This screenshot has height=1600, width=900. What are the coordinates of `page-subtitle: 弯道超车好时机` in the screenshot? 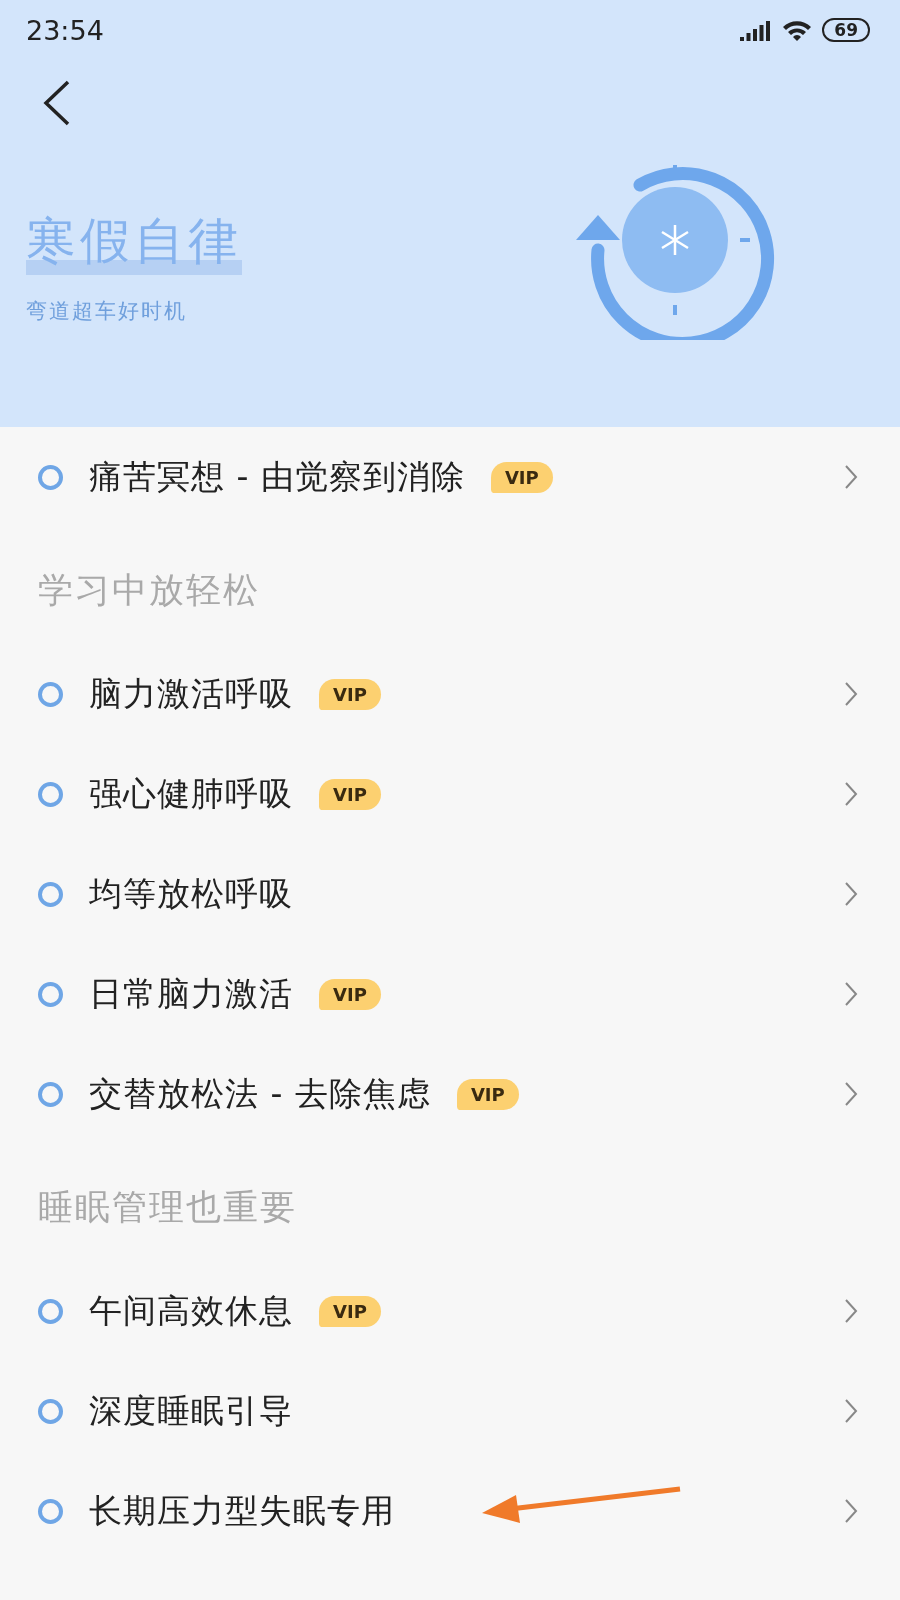 It's located at (107, 311).